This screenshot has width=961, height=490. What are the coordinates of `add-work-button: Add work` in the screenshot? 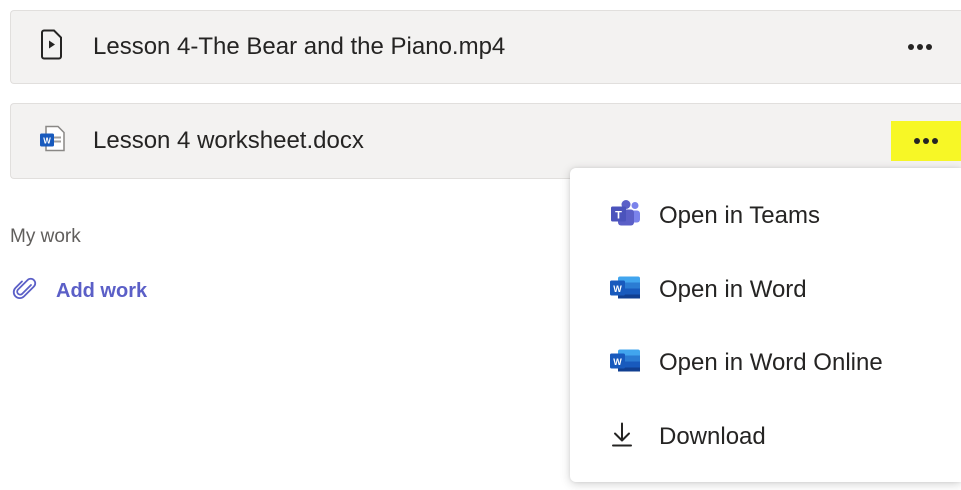 It's located at (79, 291).